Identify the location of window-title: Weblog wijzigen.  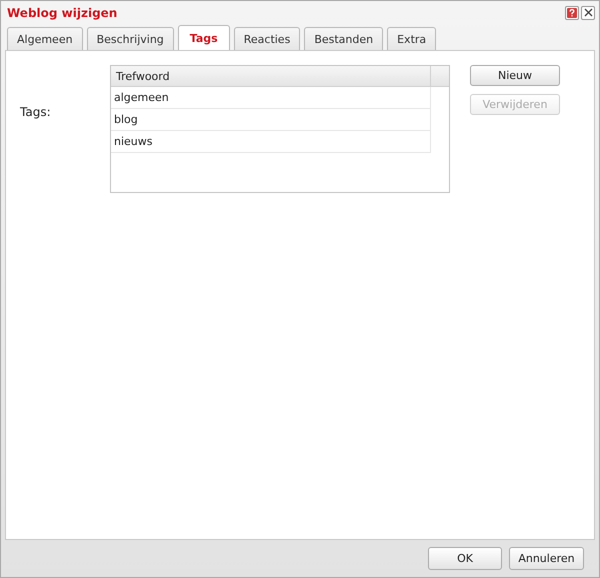
(62, 13).